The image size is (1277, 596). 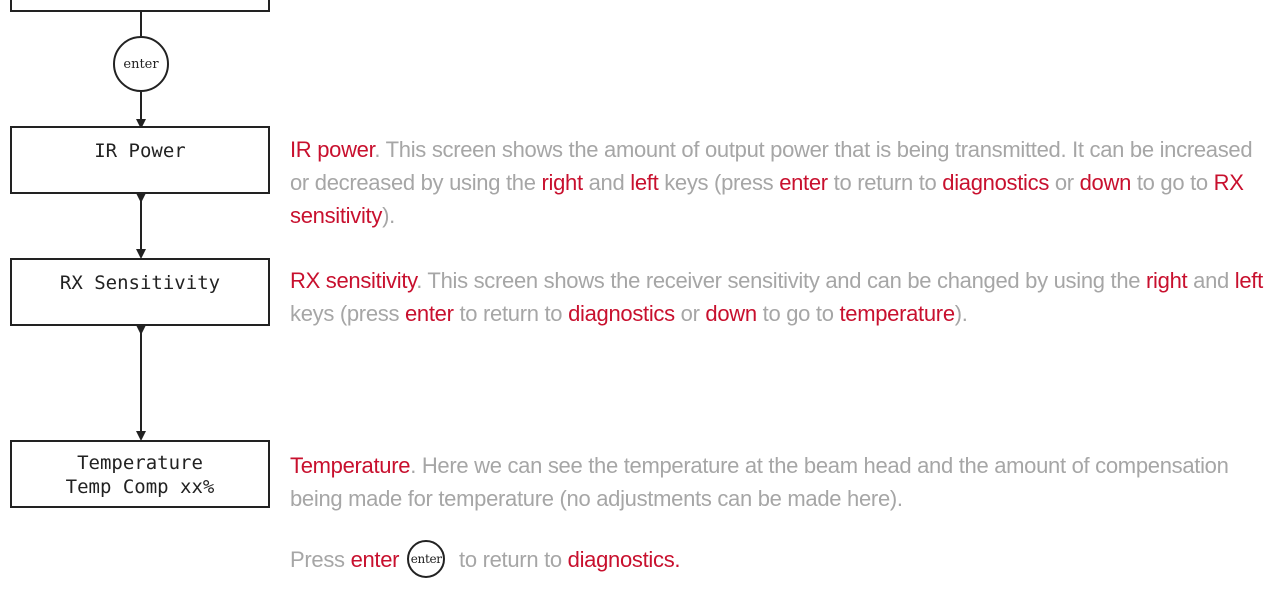 I want to click on ir-enter-key: enter, so click(x=803, y=182).